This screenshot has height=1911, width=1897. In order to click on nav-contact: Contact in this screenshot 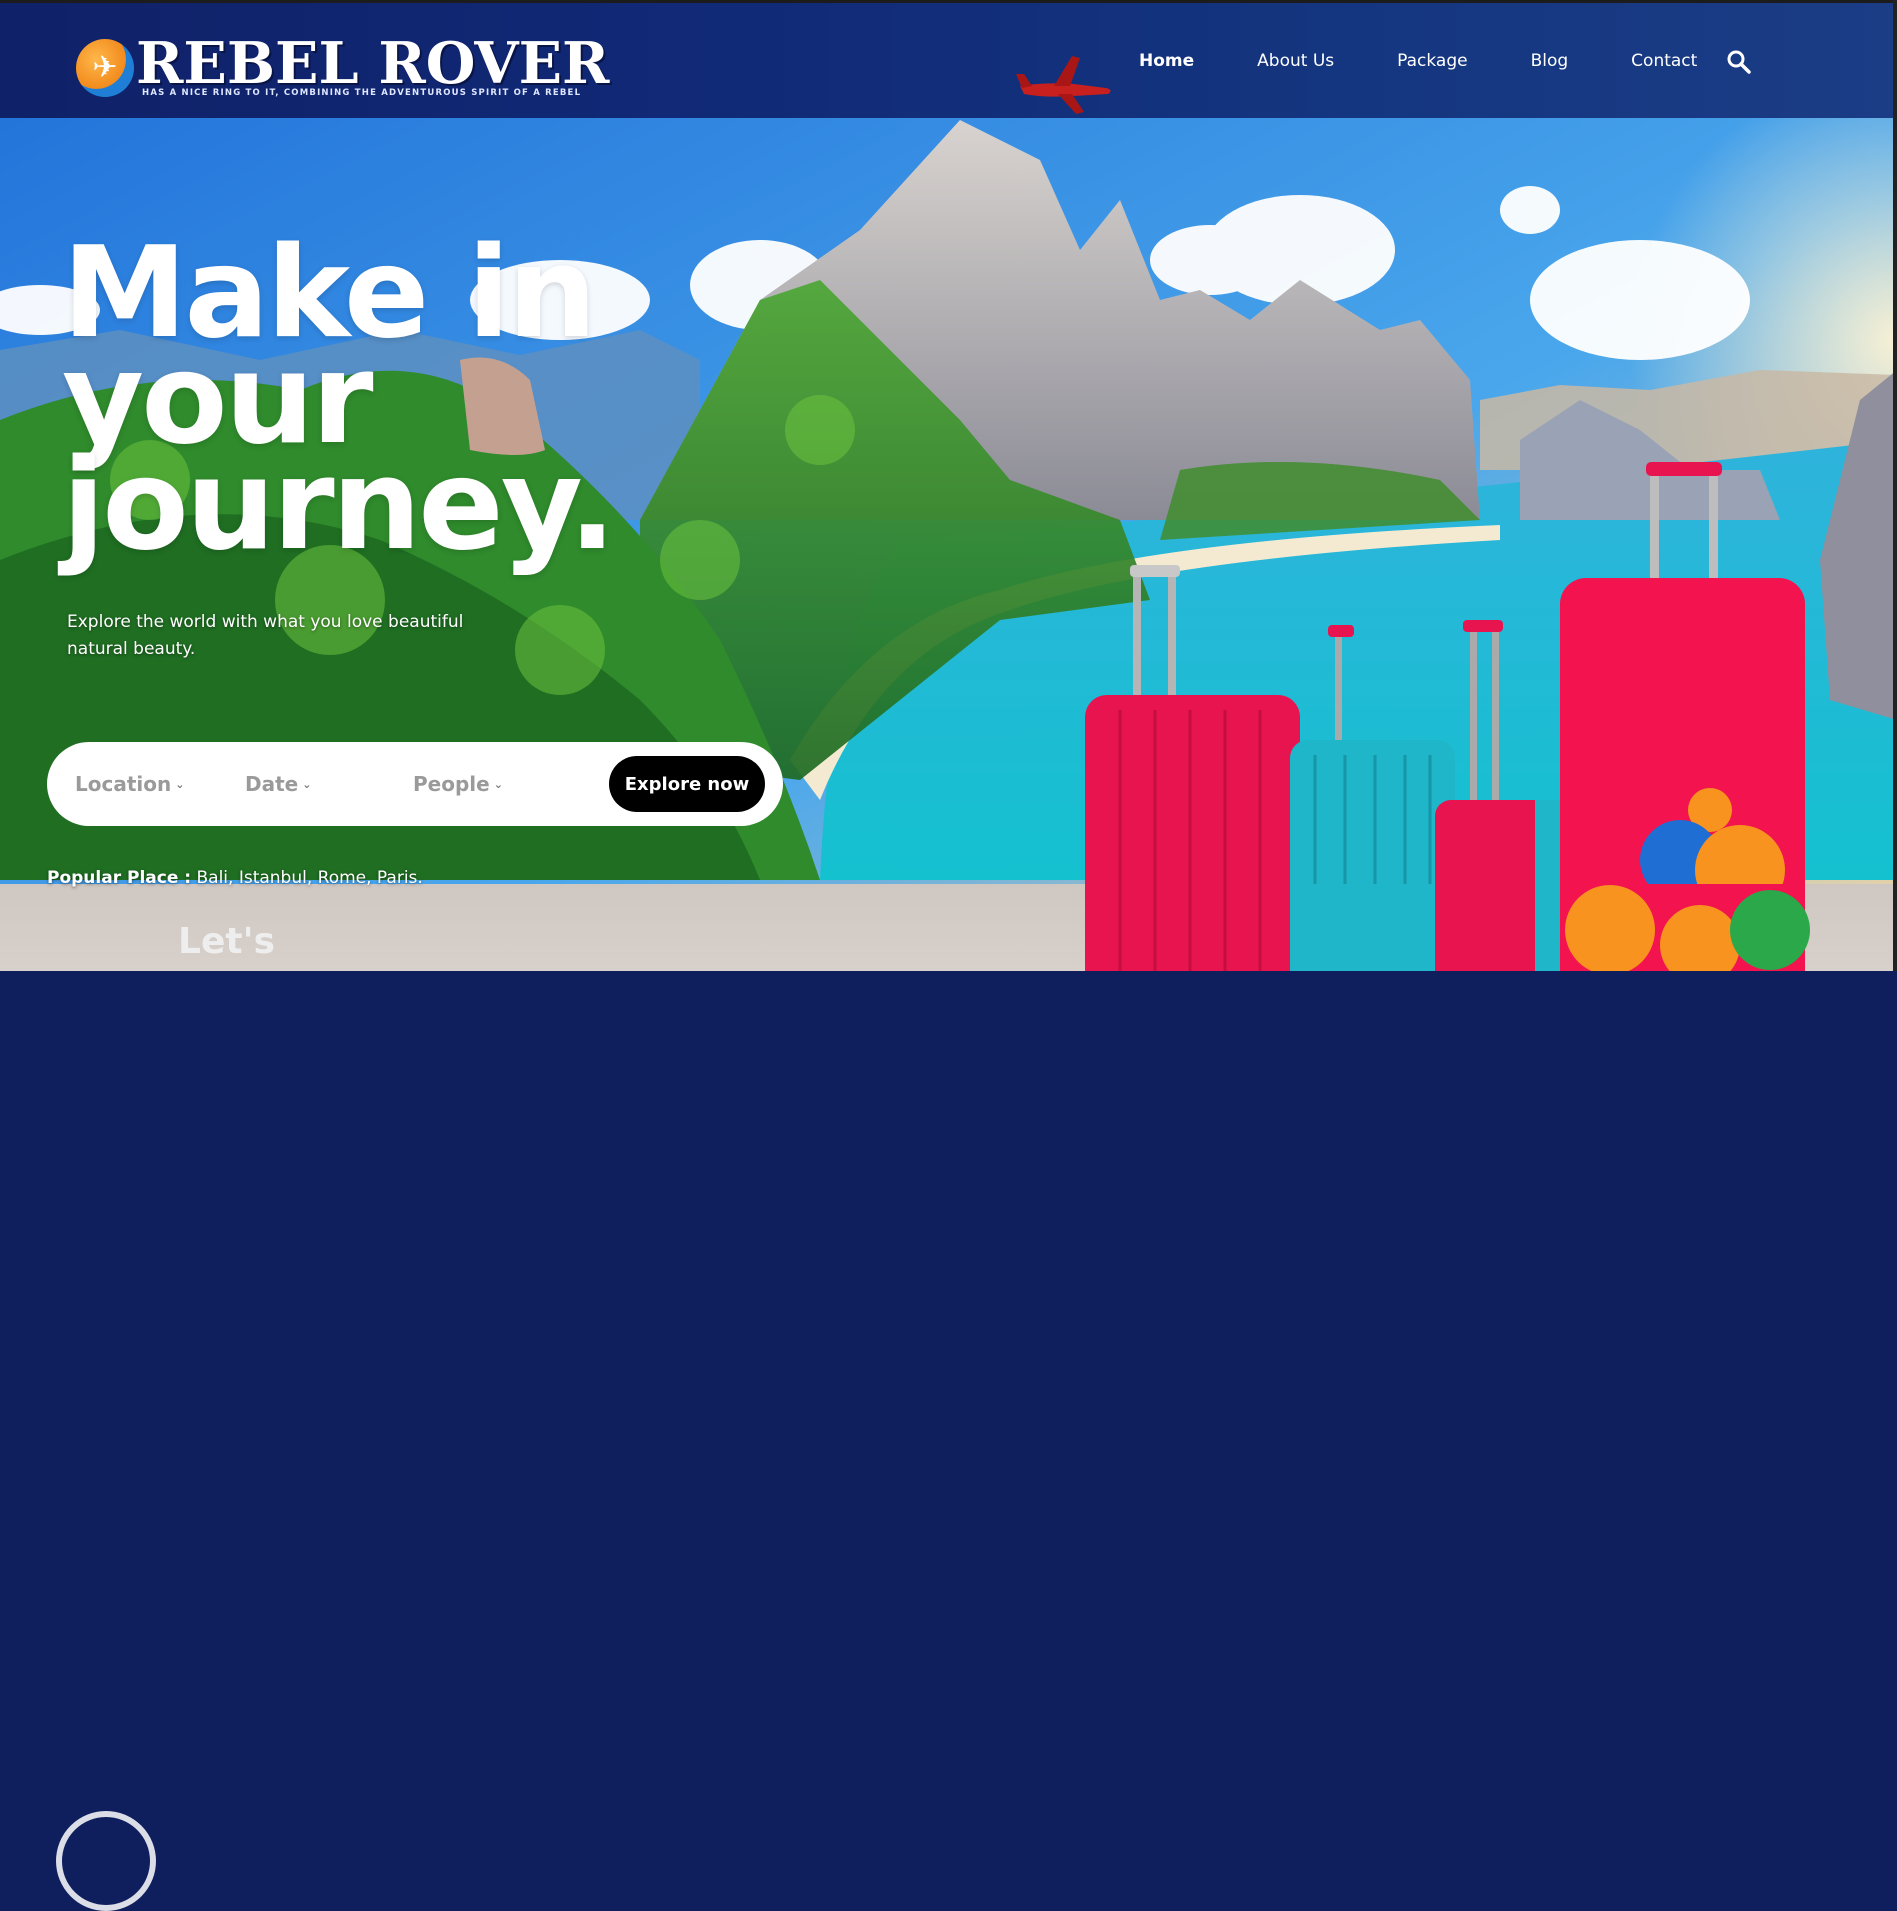, I will do `click(1664, 61)`.